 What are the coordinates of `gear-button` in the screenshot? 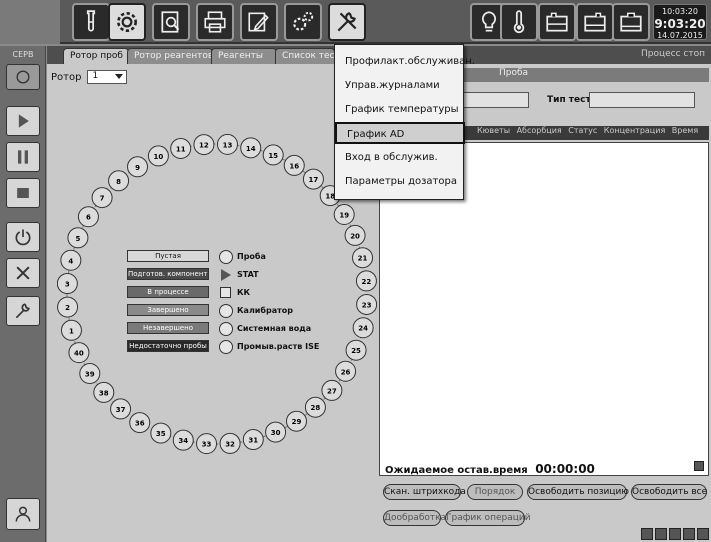 It's located at (127, 22).